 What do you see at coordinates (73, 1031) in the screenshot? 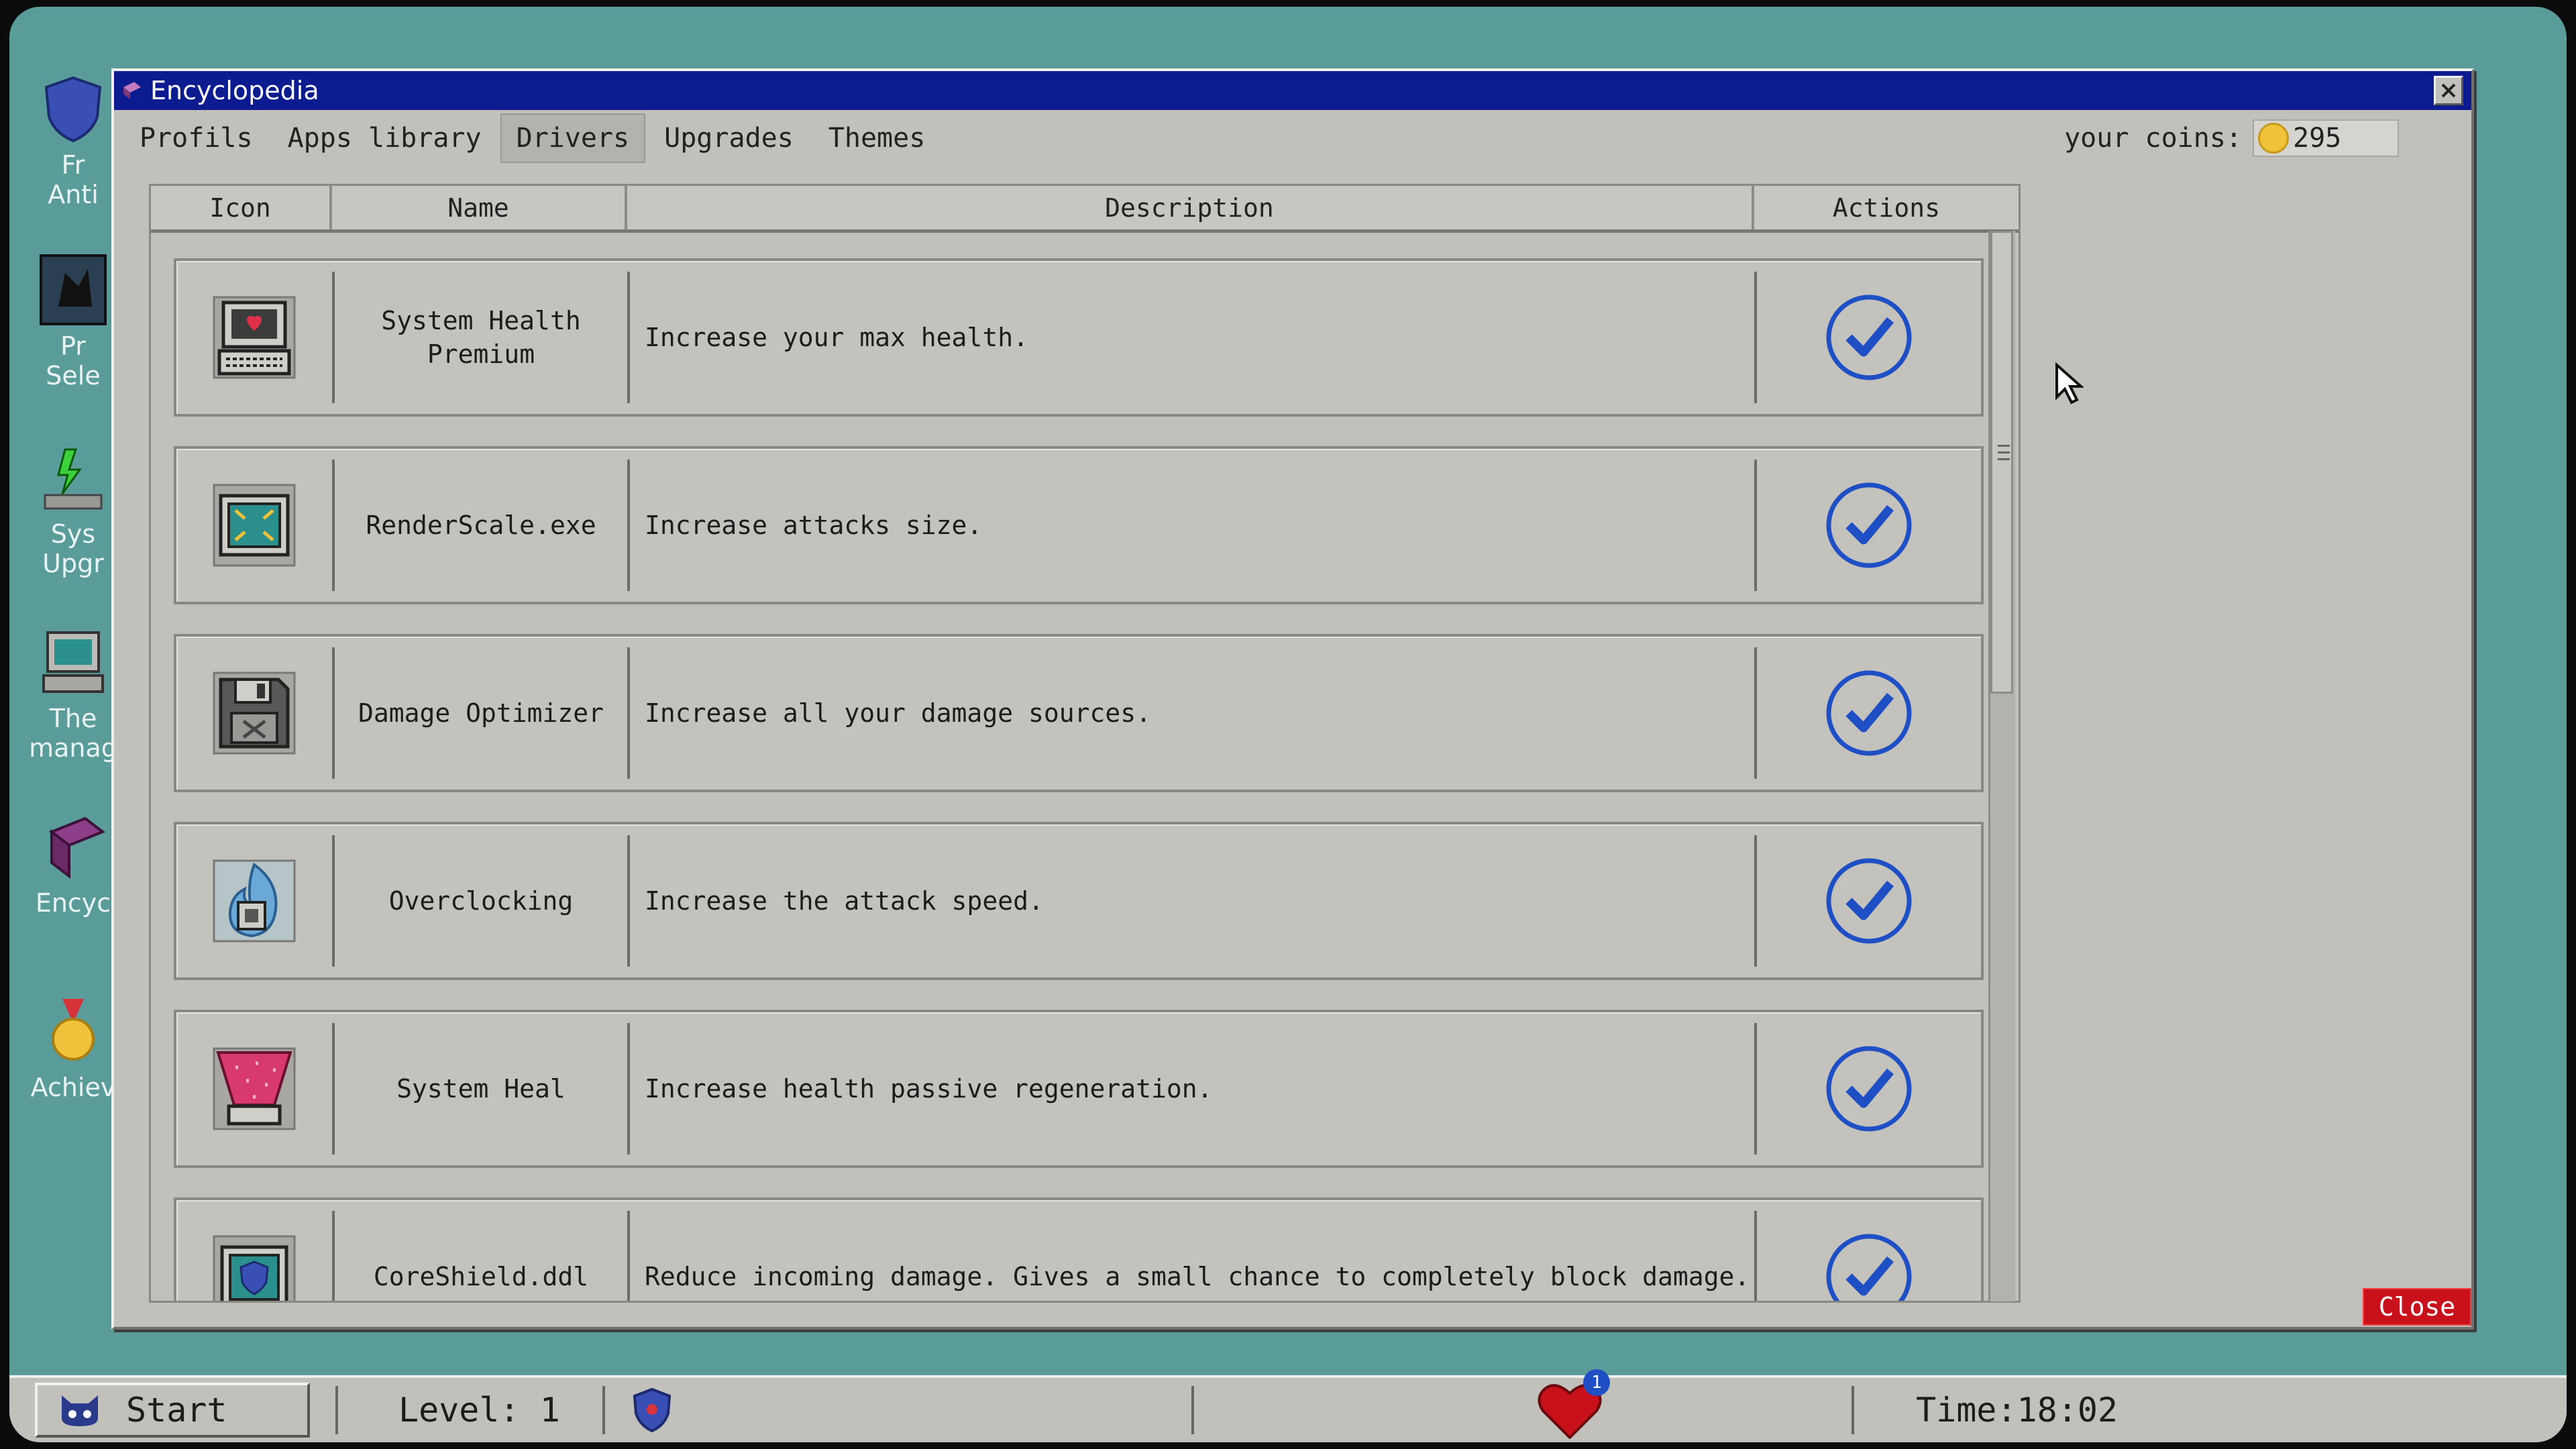
I see `medal-icon` at bounding box center [73, 1031].